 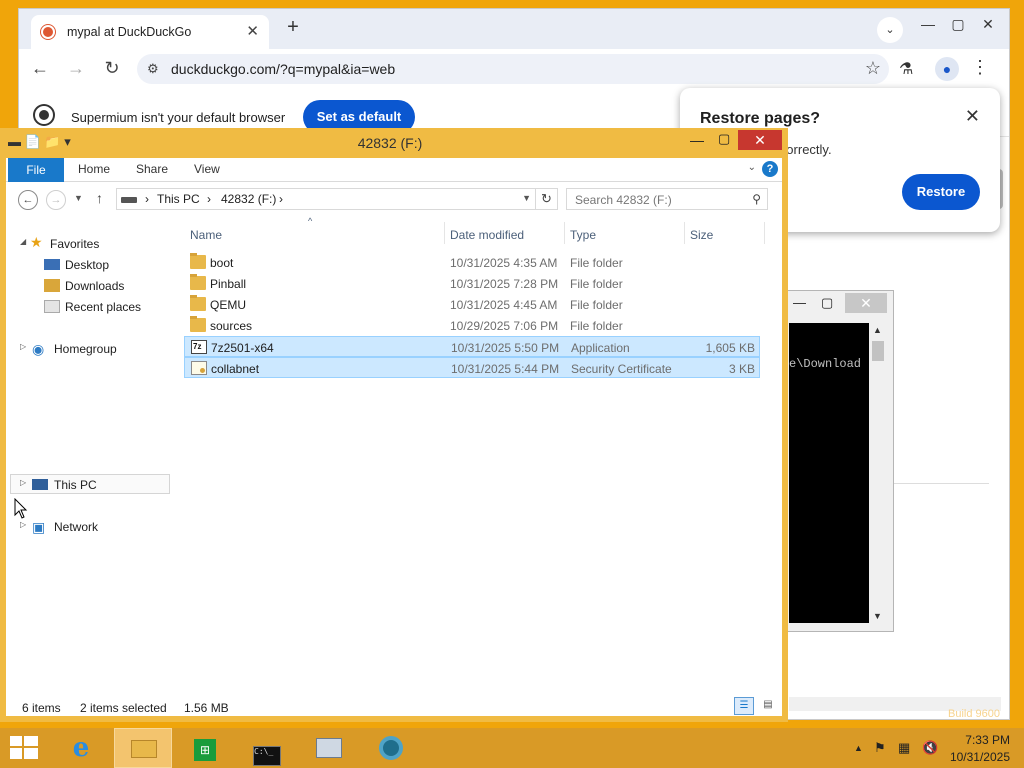 I want to click on explorer-minimize-button: —, so click(x=697, y=140).